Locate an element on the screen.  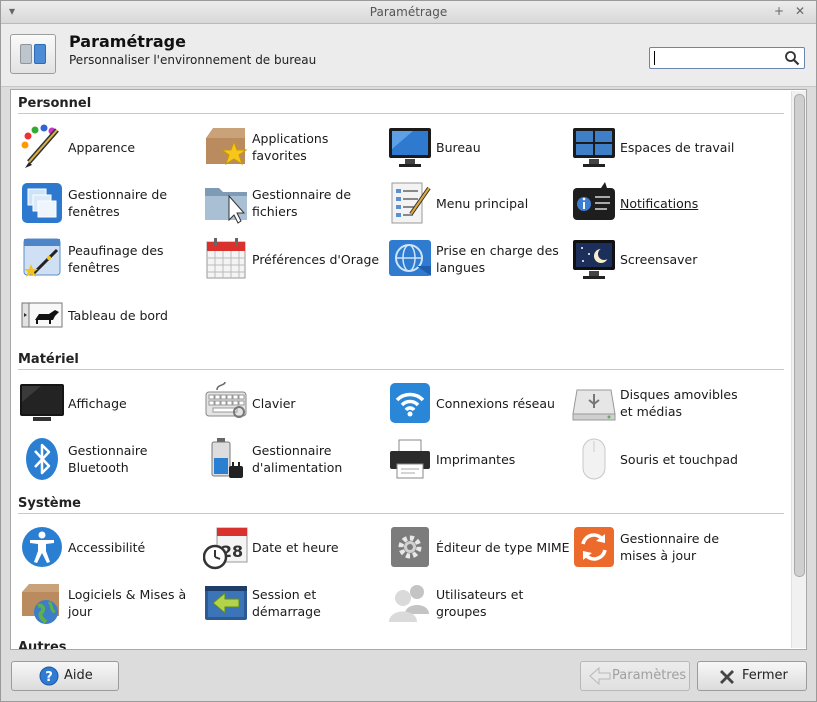
item-imprimantes: Imprimantes is located at coordinates (479, 459).